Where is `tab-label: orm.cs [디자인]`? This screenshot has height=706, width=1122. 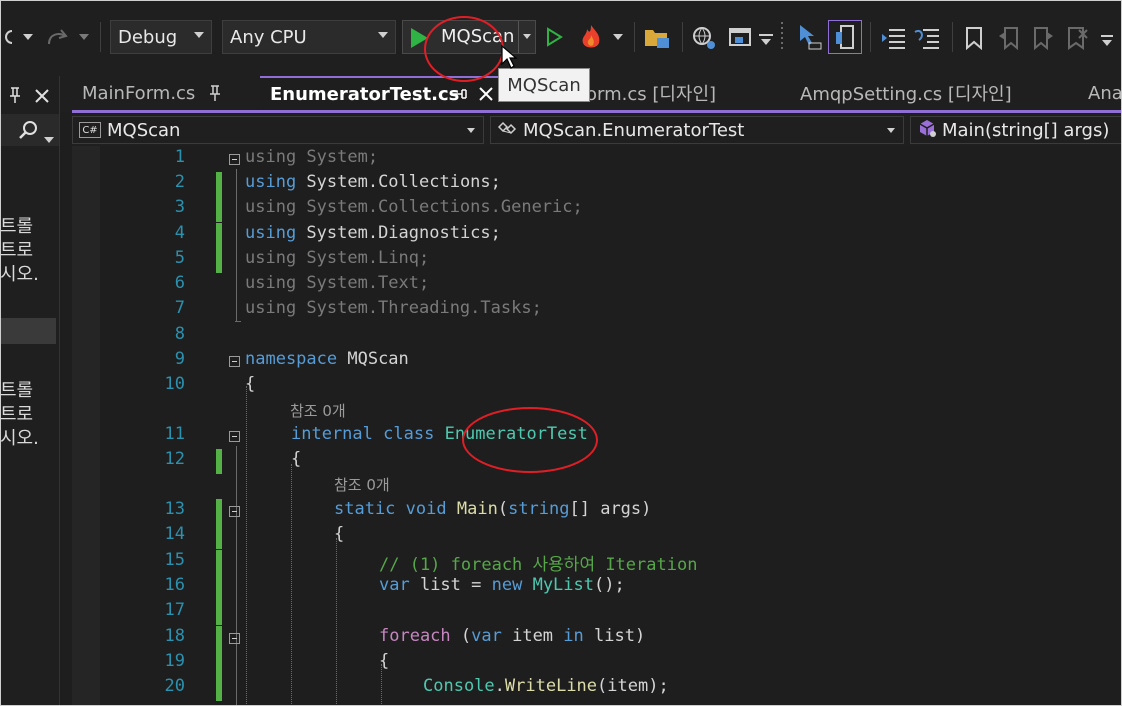
tab-label: orm.cs [디자인] is located at coordinates (651, 94).